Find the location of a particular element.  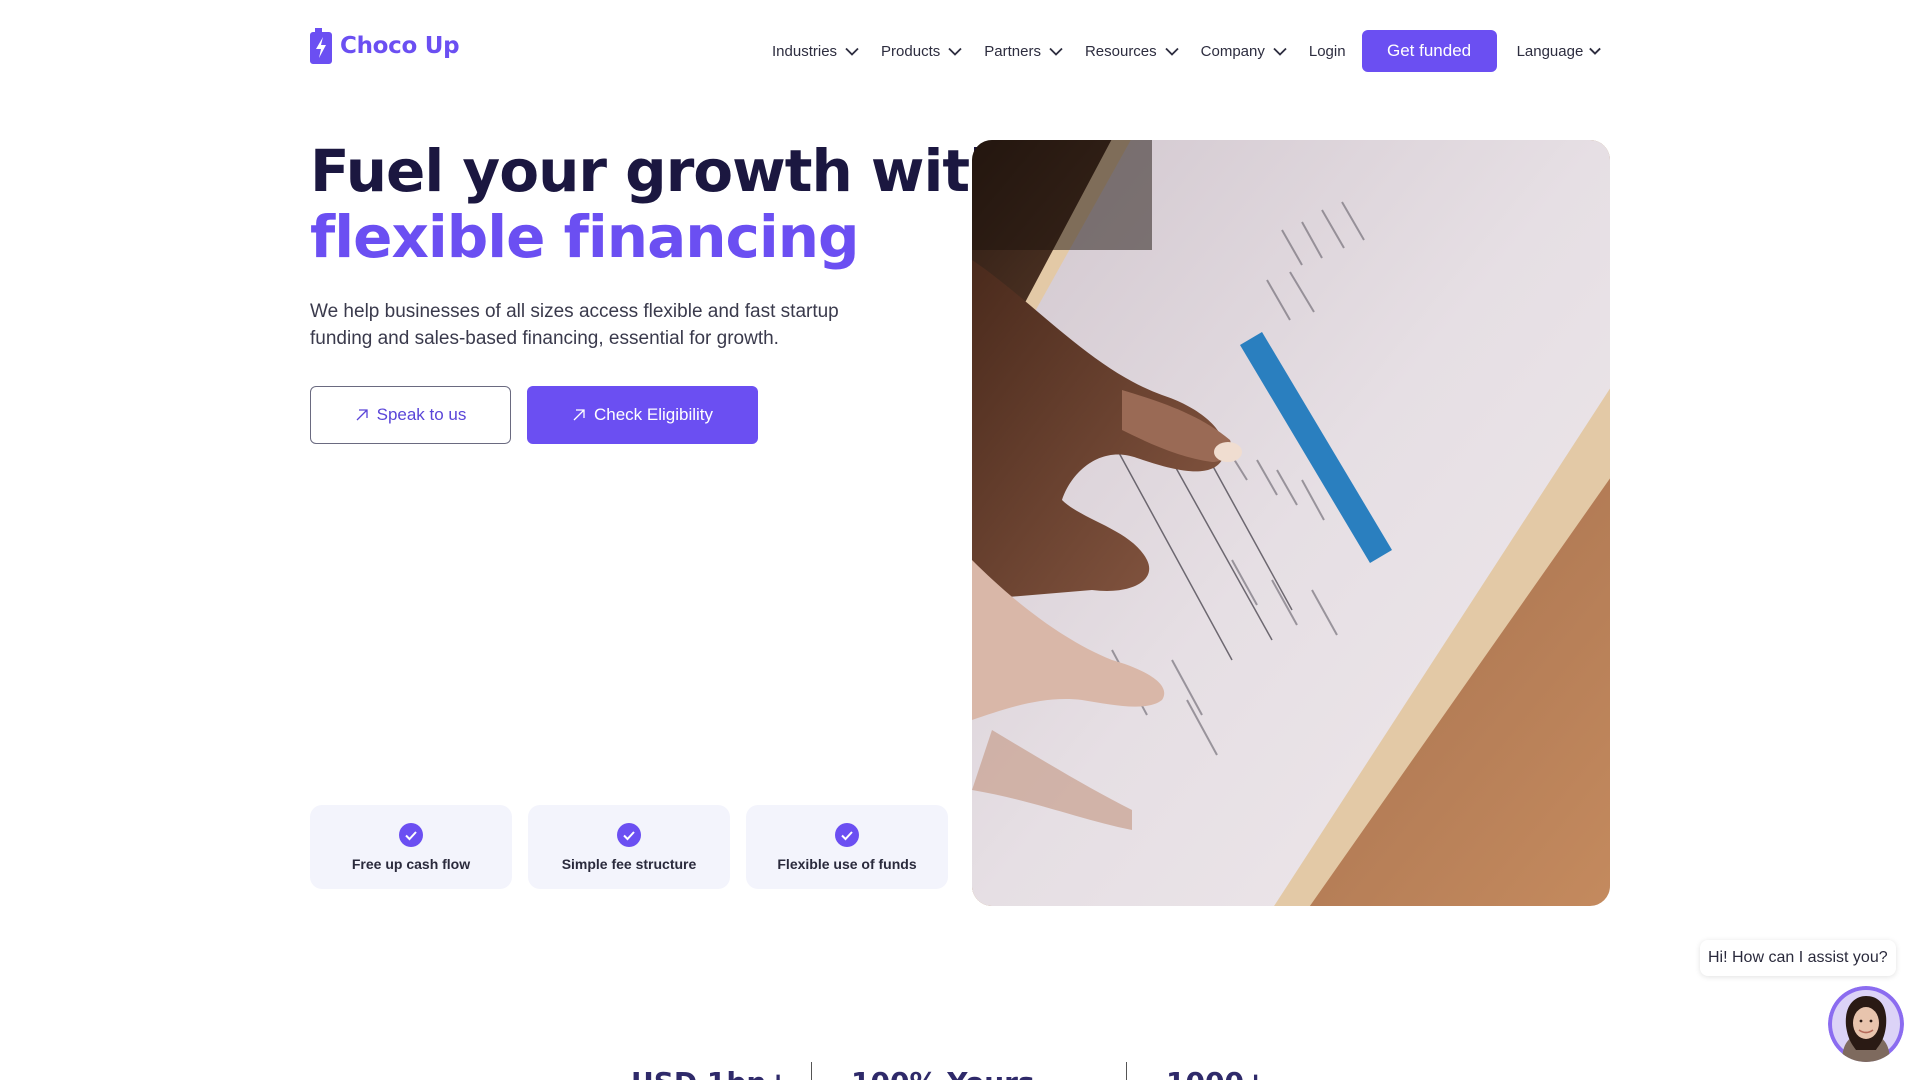

chat-greeting-text: Hi! How can I assist you? is located at coordinates (1798, 957).